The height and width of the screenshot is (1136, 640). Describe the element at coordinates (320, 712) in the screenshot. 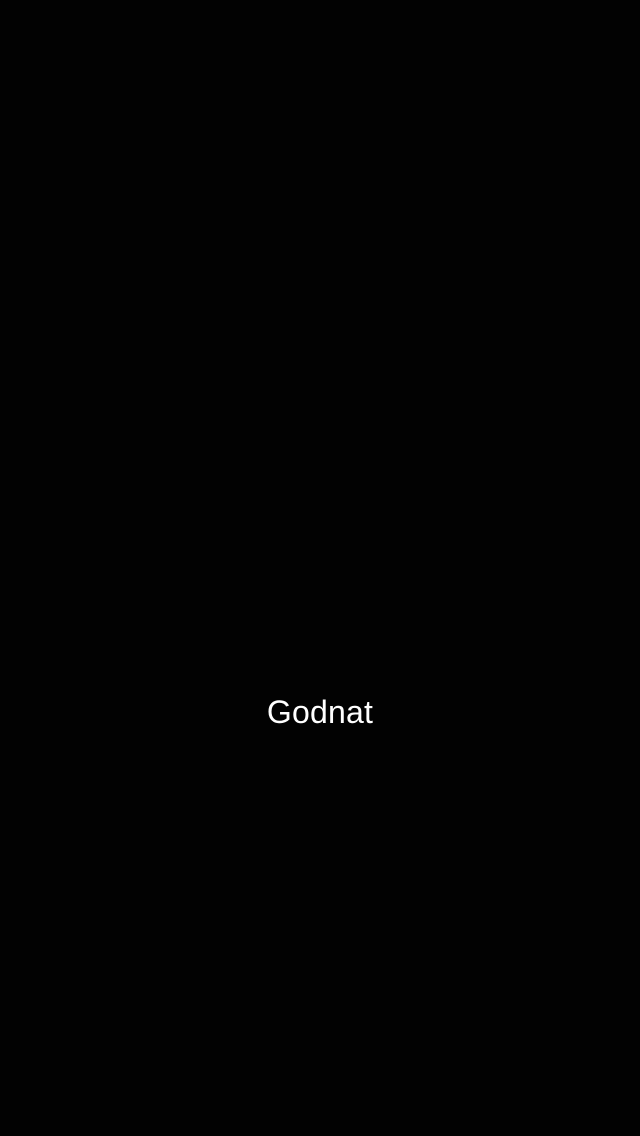

I see `center-message: Godnat` at that location.